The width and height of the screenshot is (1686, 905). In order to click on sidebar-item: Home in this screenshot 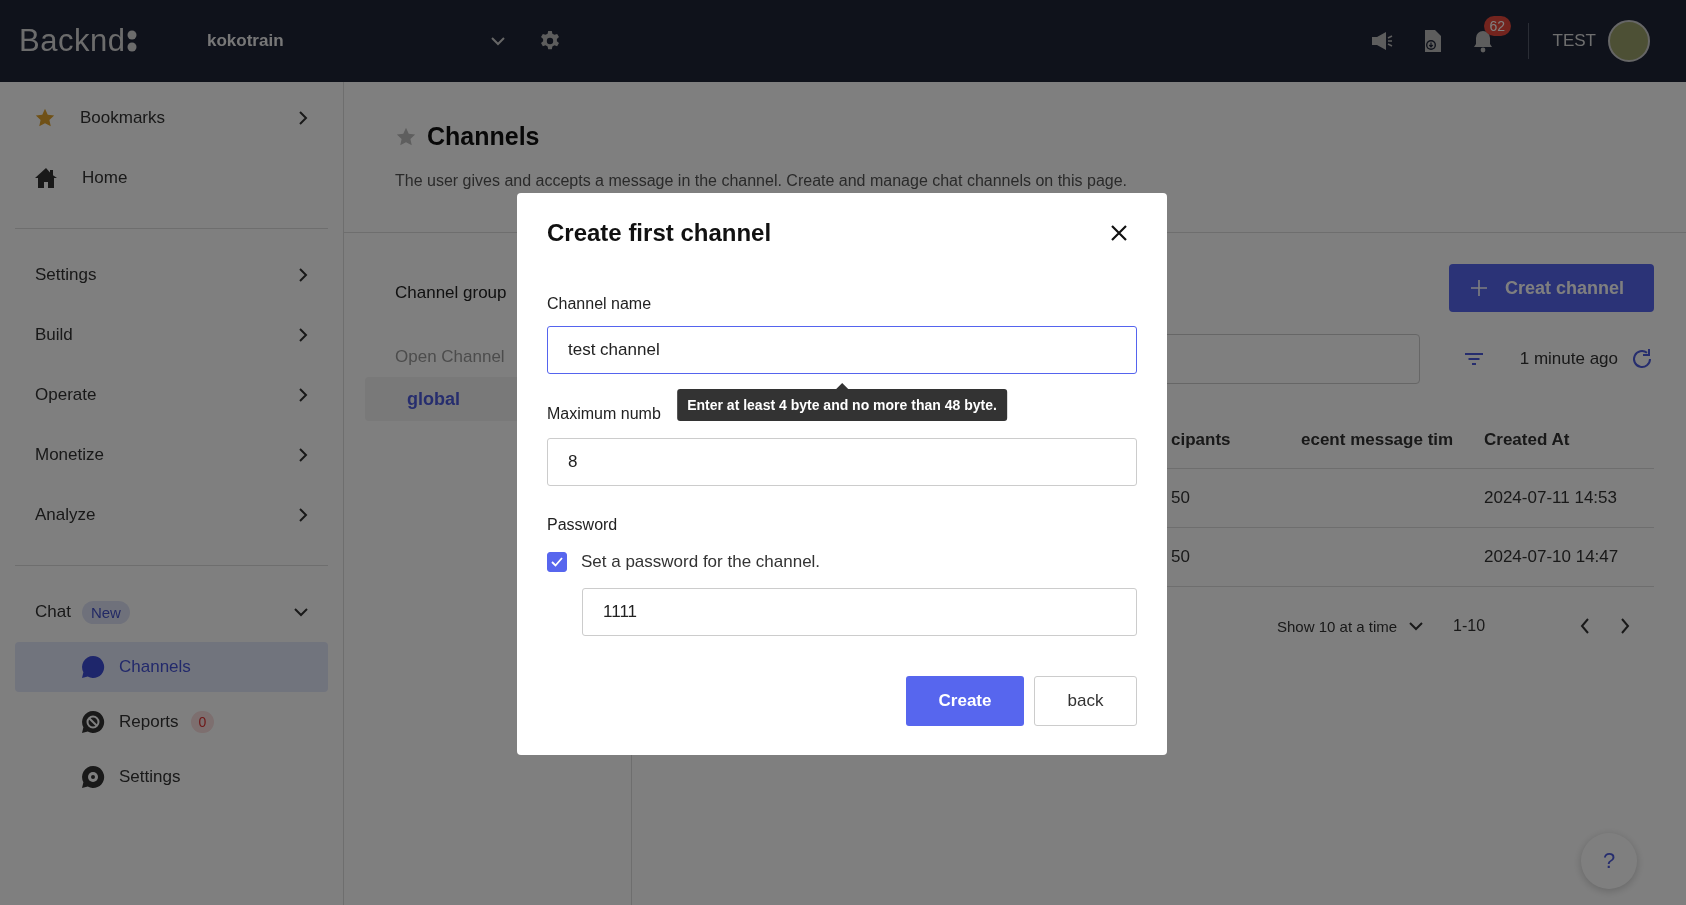, I will do `click(171, 178)`.